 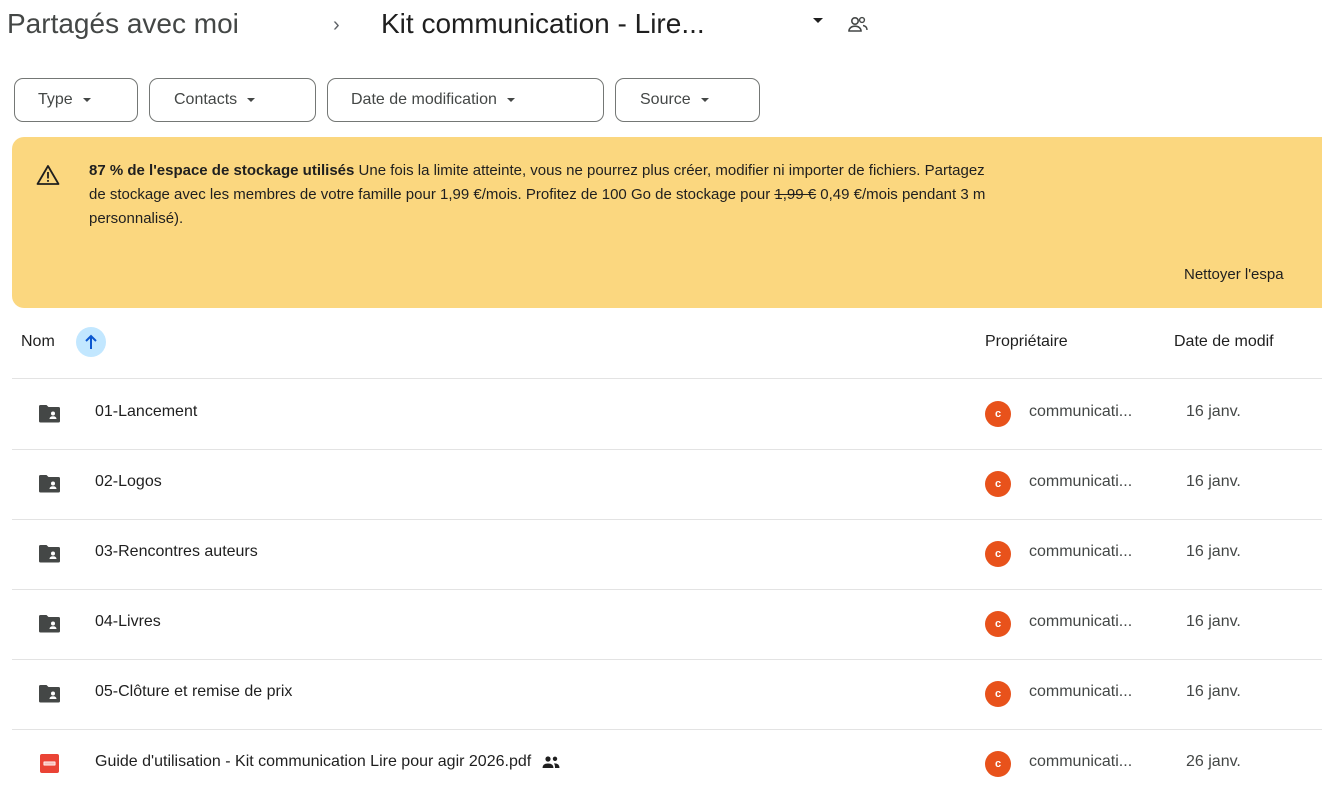 I want to click on table-row: 02-Logos c communicati... 16 janv., so click(x=667, y=484).